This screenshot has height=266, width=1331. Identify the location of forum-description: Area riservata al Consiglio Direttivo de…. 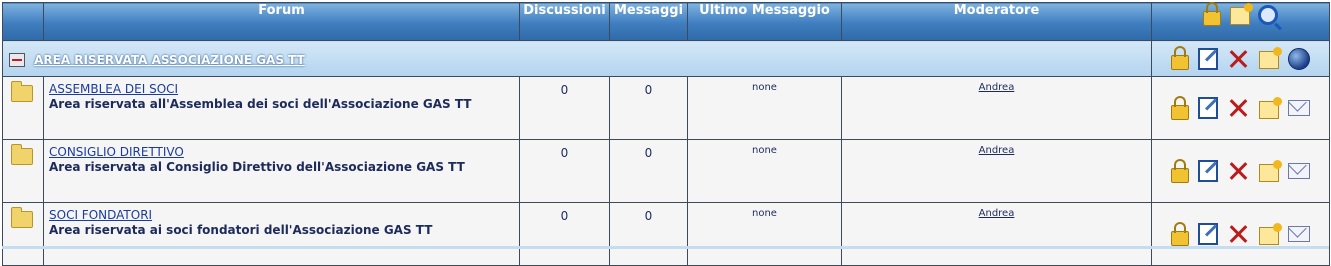
(257, 167).